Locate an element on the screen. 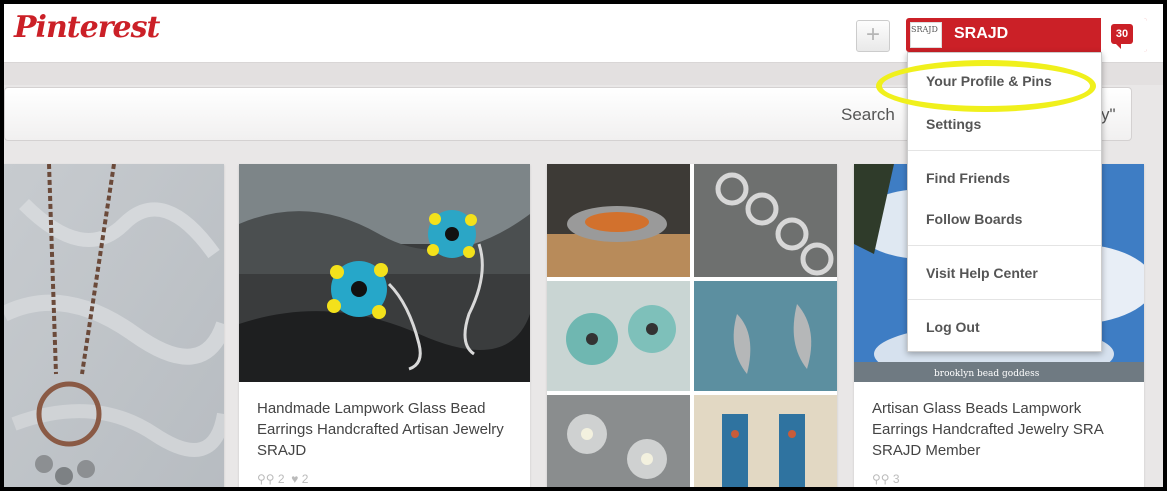 Image resolution: width=1167 pixels, height=491 pixels. pin-card is located at coordinates (114, 325).